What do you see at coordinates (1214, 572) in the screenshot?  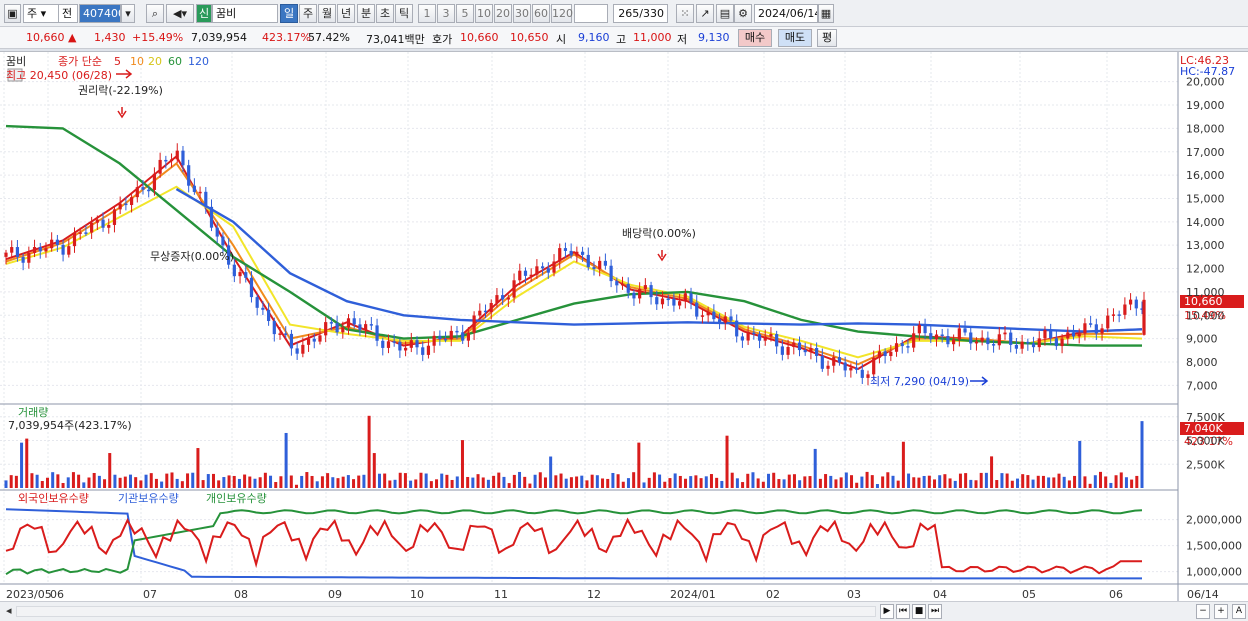 I see `holding-y-tick: 1,000,000` at bounding box center [1214, 572].